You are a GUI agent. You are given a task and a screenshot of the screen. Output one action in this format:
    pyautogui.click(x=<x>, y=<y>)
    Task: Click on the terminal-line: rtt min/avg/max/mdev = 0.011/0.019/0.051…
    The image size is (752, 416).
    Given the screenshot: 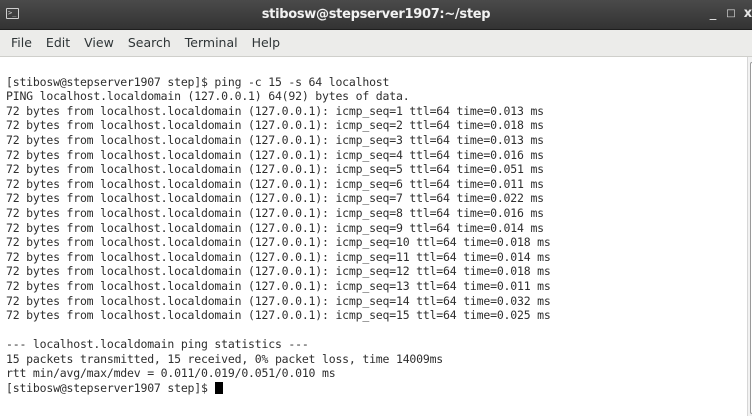 What is the action you would take?
    pyautogui.click(x=171, y=373)
    